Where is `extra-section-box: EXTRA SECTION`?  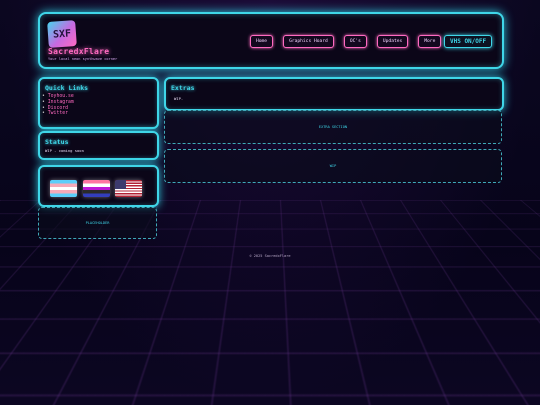 extra-section-box: EXTRA SECTION is located at coordinates (333, 127).